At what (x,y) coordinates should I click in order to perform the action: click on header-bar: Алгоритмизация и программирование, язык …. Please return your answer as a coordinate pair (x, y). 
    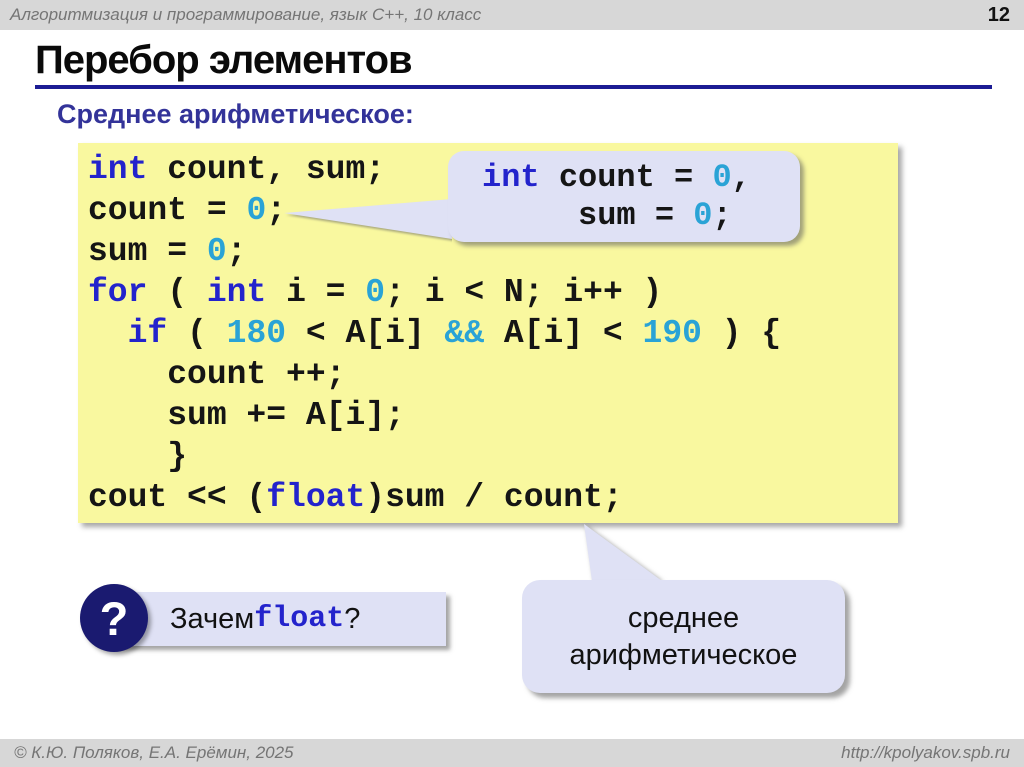
    Looking at the image, I should click on (512, 15).